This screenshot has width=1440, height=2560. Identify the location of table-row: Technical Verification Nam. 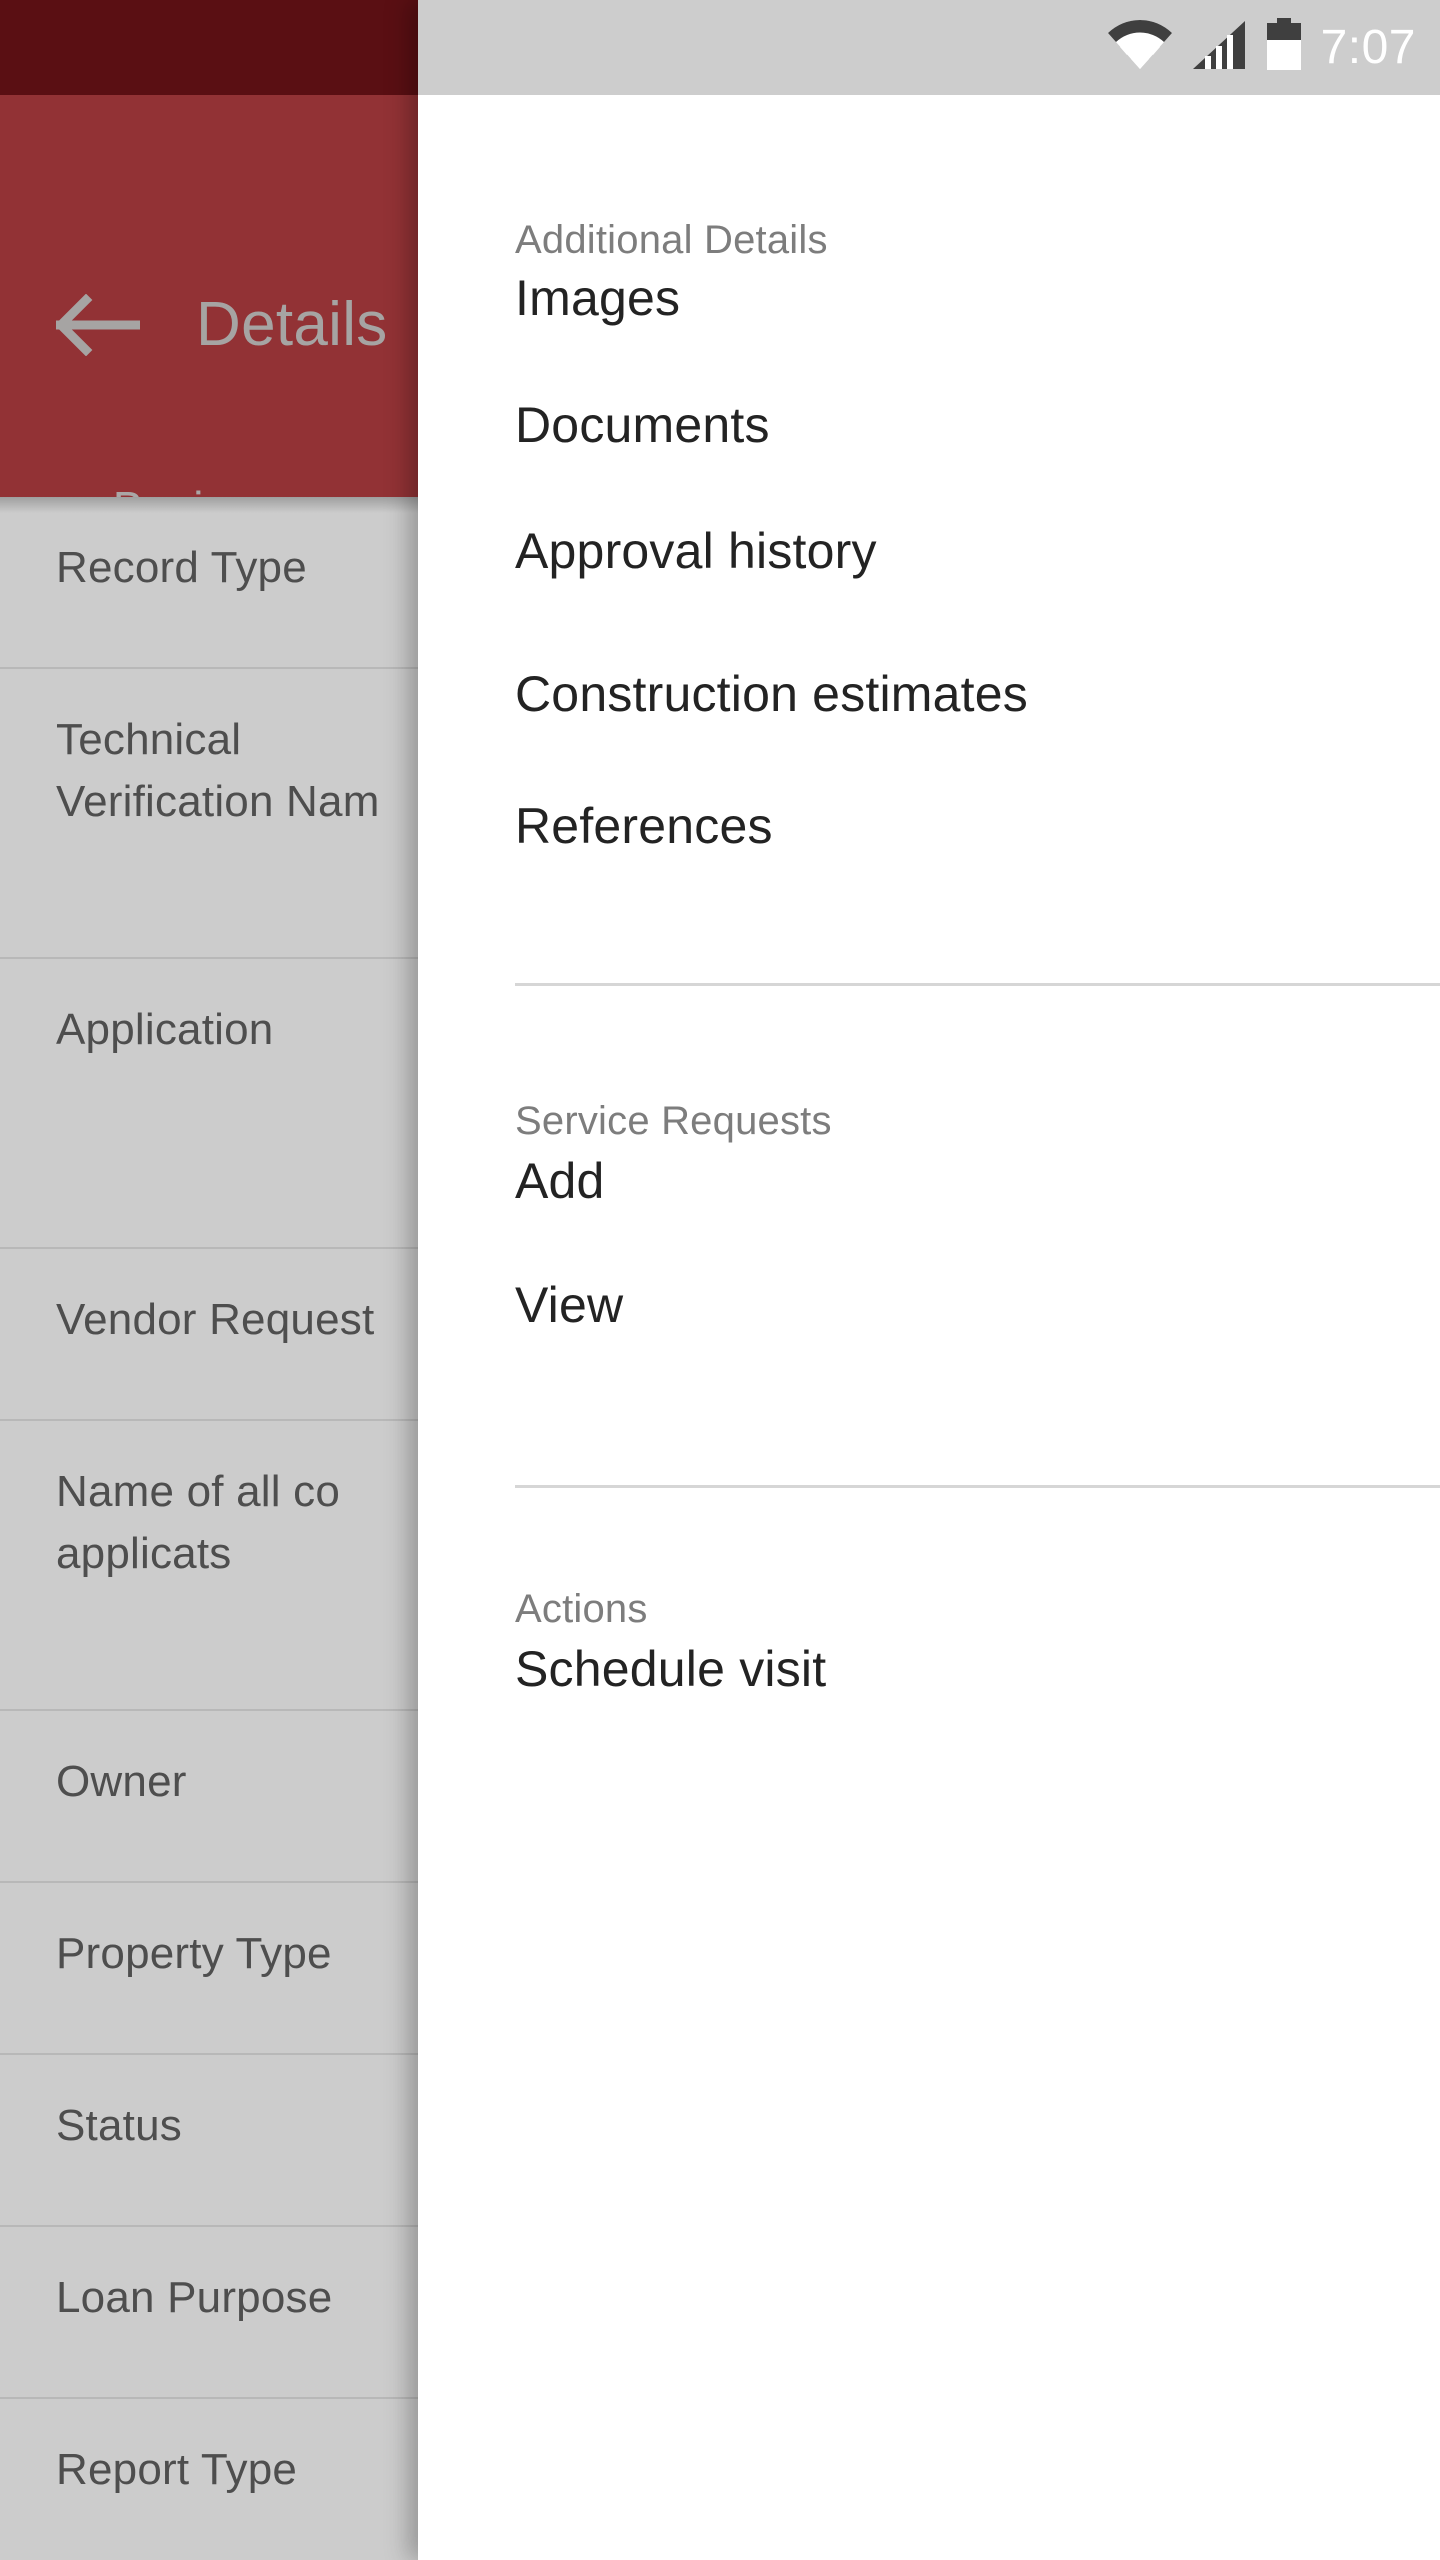
(209, 814).